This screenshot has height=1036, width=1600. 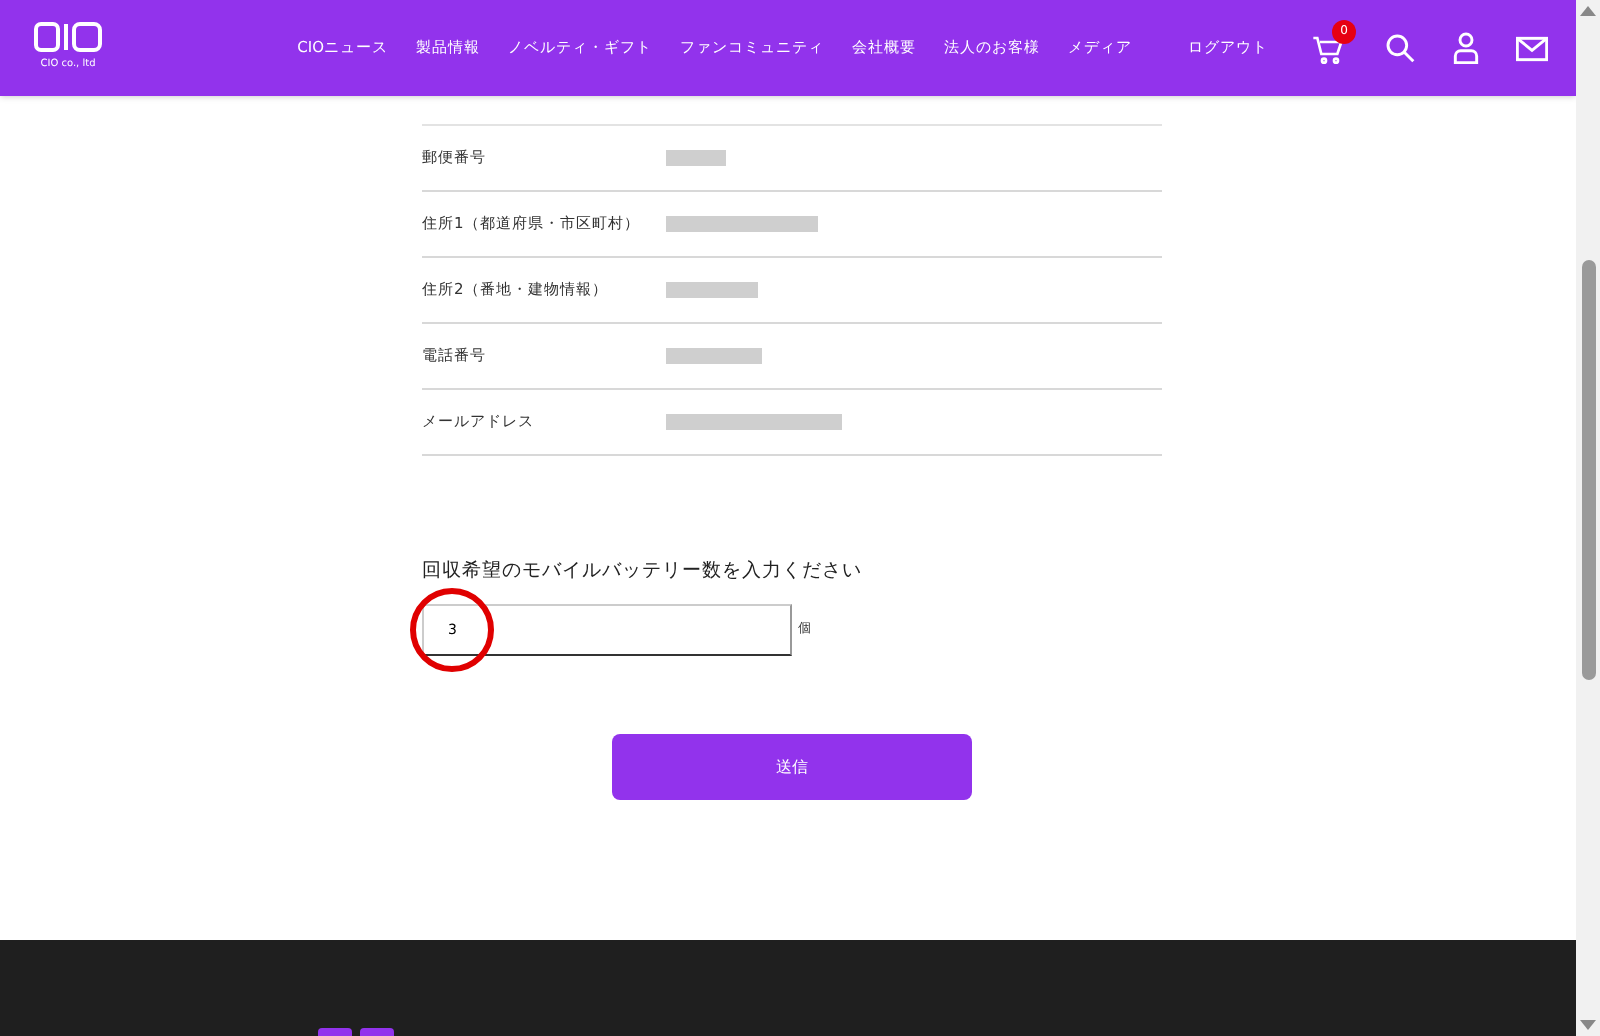 I want to click on logo-icon, so click(x=68, y=37).